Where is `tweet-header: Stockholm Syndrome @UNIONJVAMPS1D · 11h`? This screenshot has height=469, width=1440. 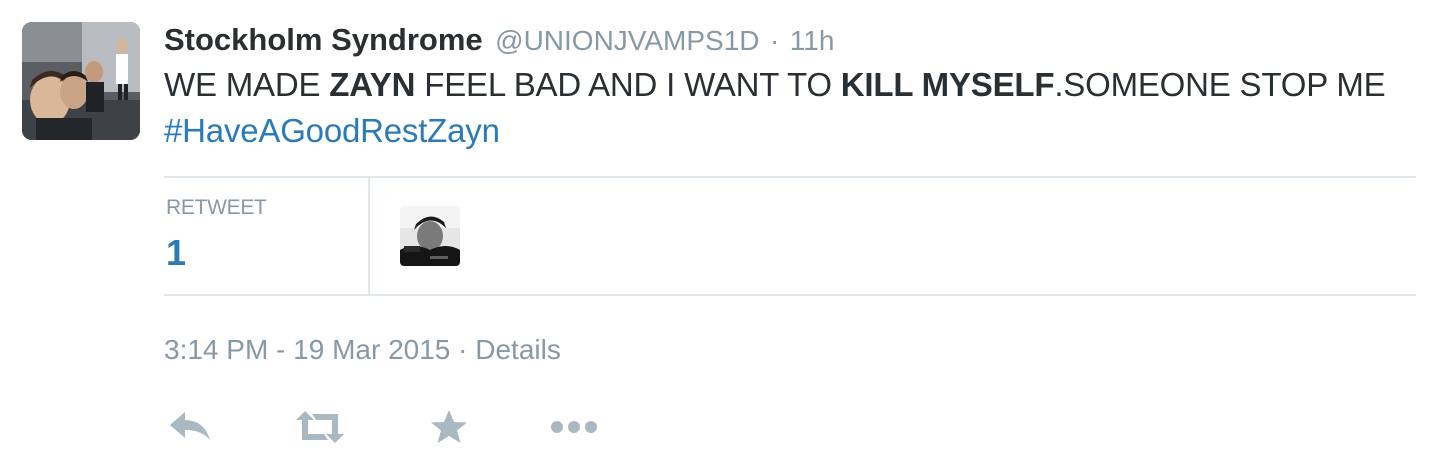 tweet-header: Stockholm Syndrome @UNIONJVAMPS1D · 11h is located at coordinates (499, 40).